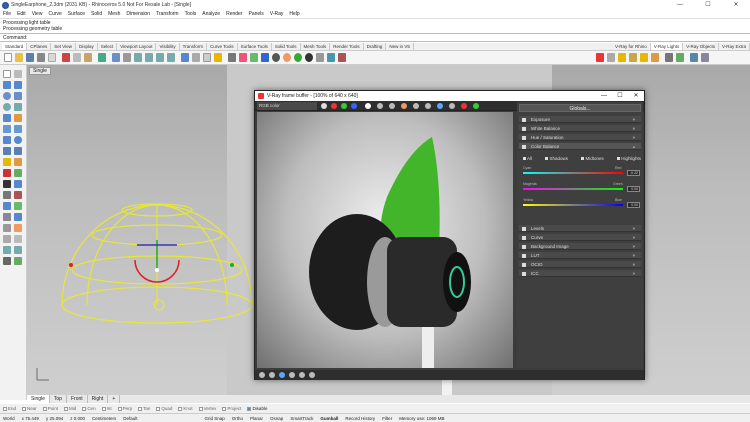  I want to click on stamp-icon, so click(292, 375).